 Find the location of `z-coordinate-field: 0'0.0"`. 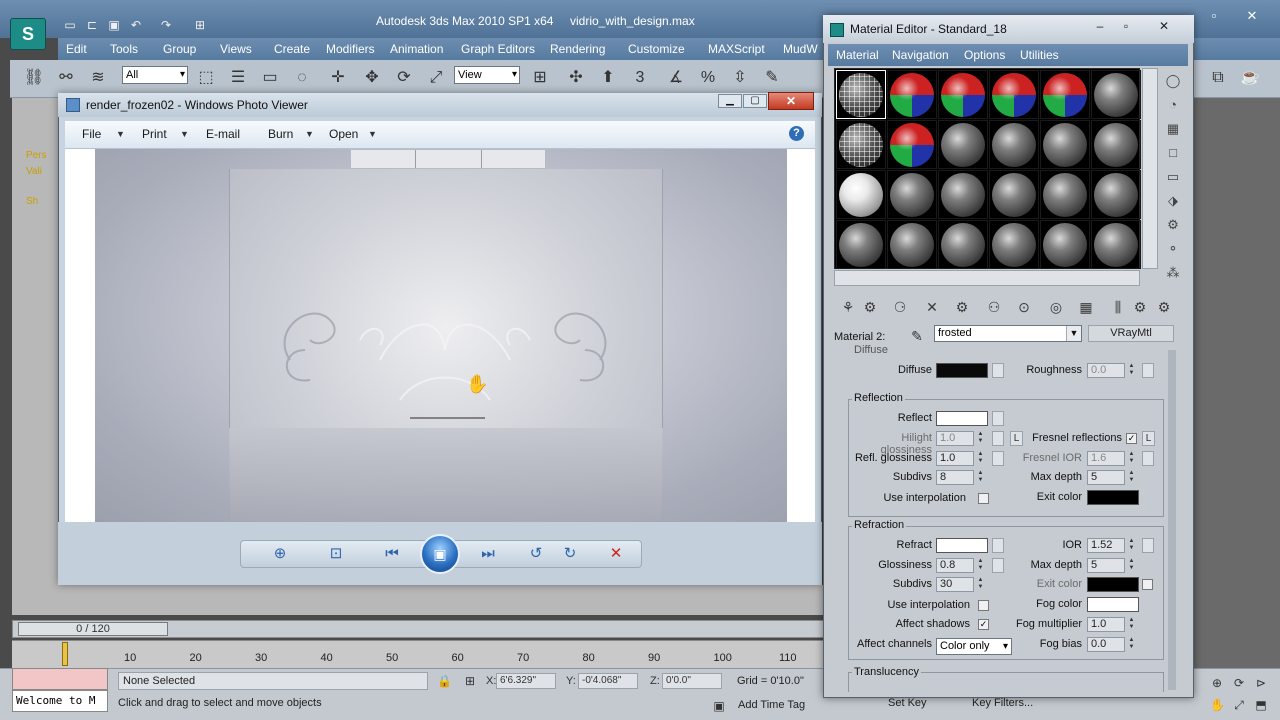

z-coordinate-field: 0'0.0" is located at coordinates (692, 681).